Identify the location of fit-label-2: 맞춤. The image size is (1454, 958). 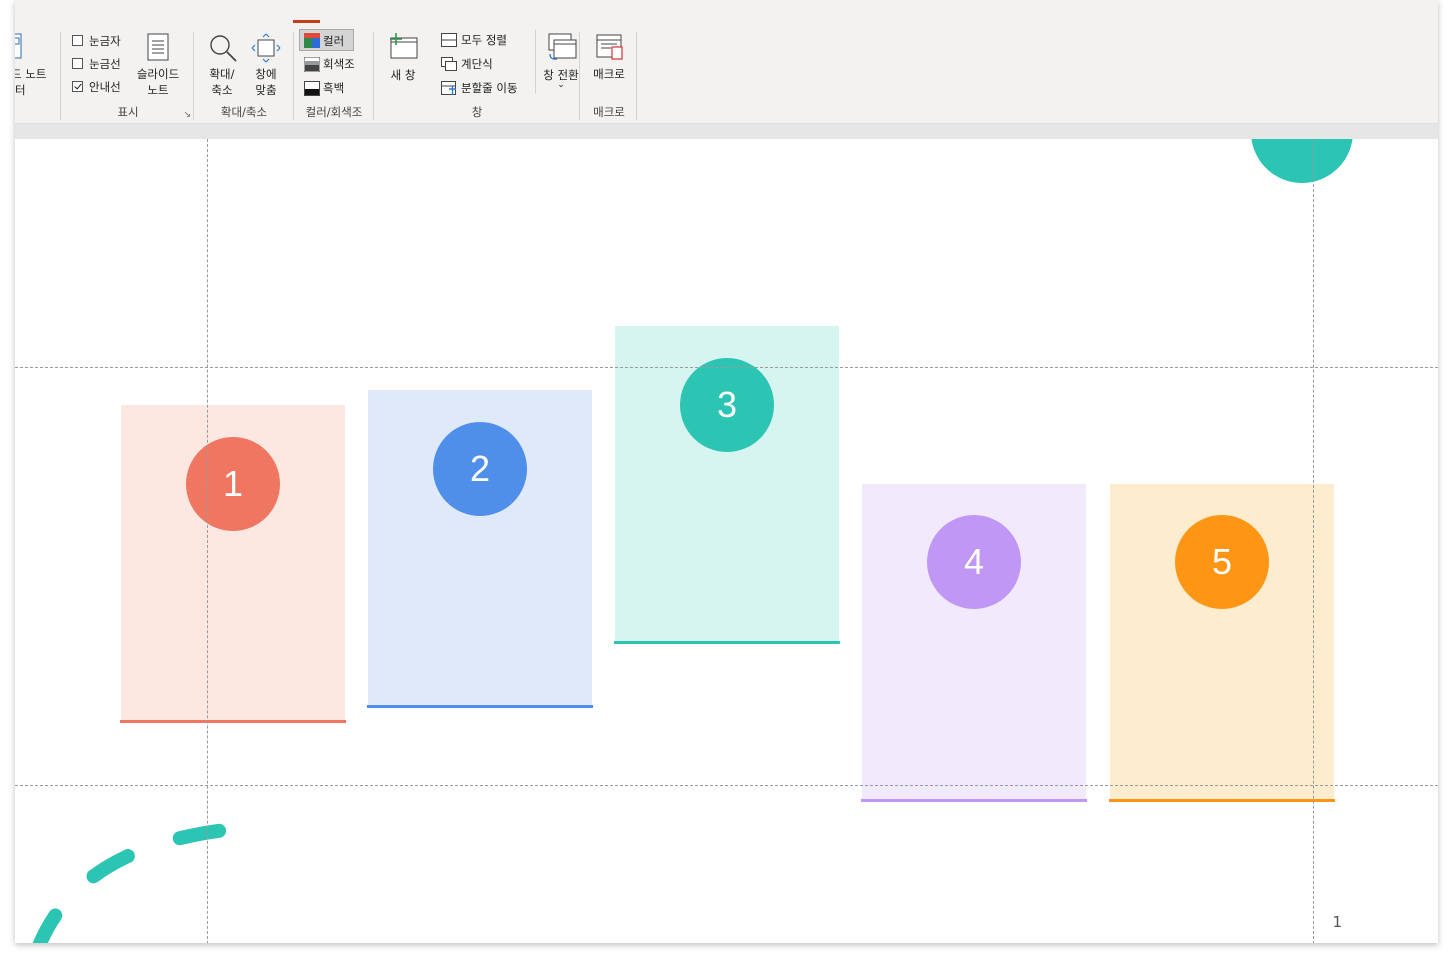
(266, 90).